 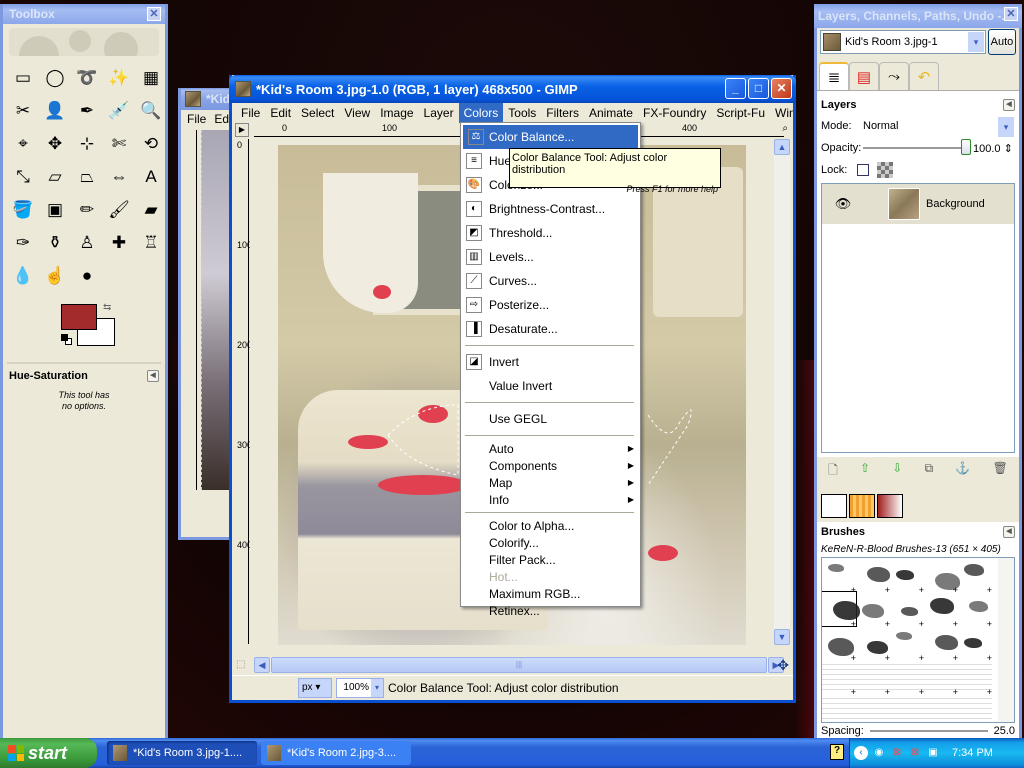 I want to click on menu-winc: Winc, so click(x=781, y=113).